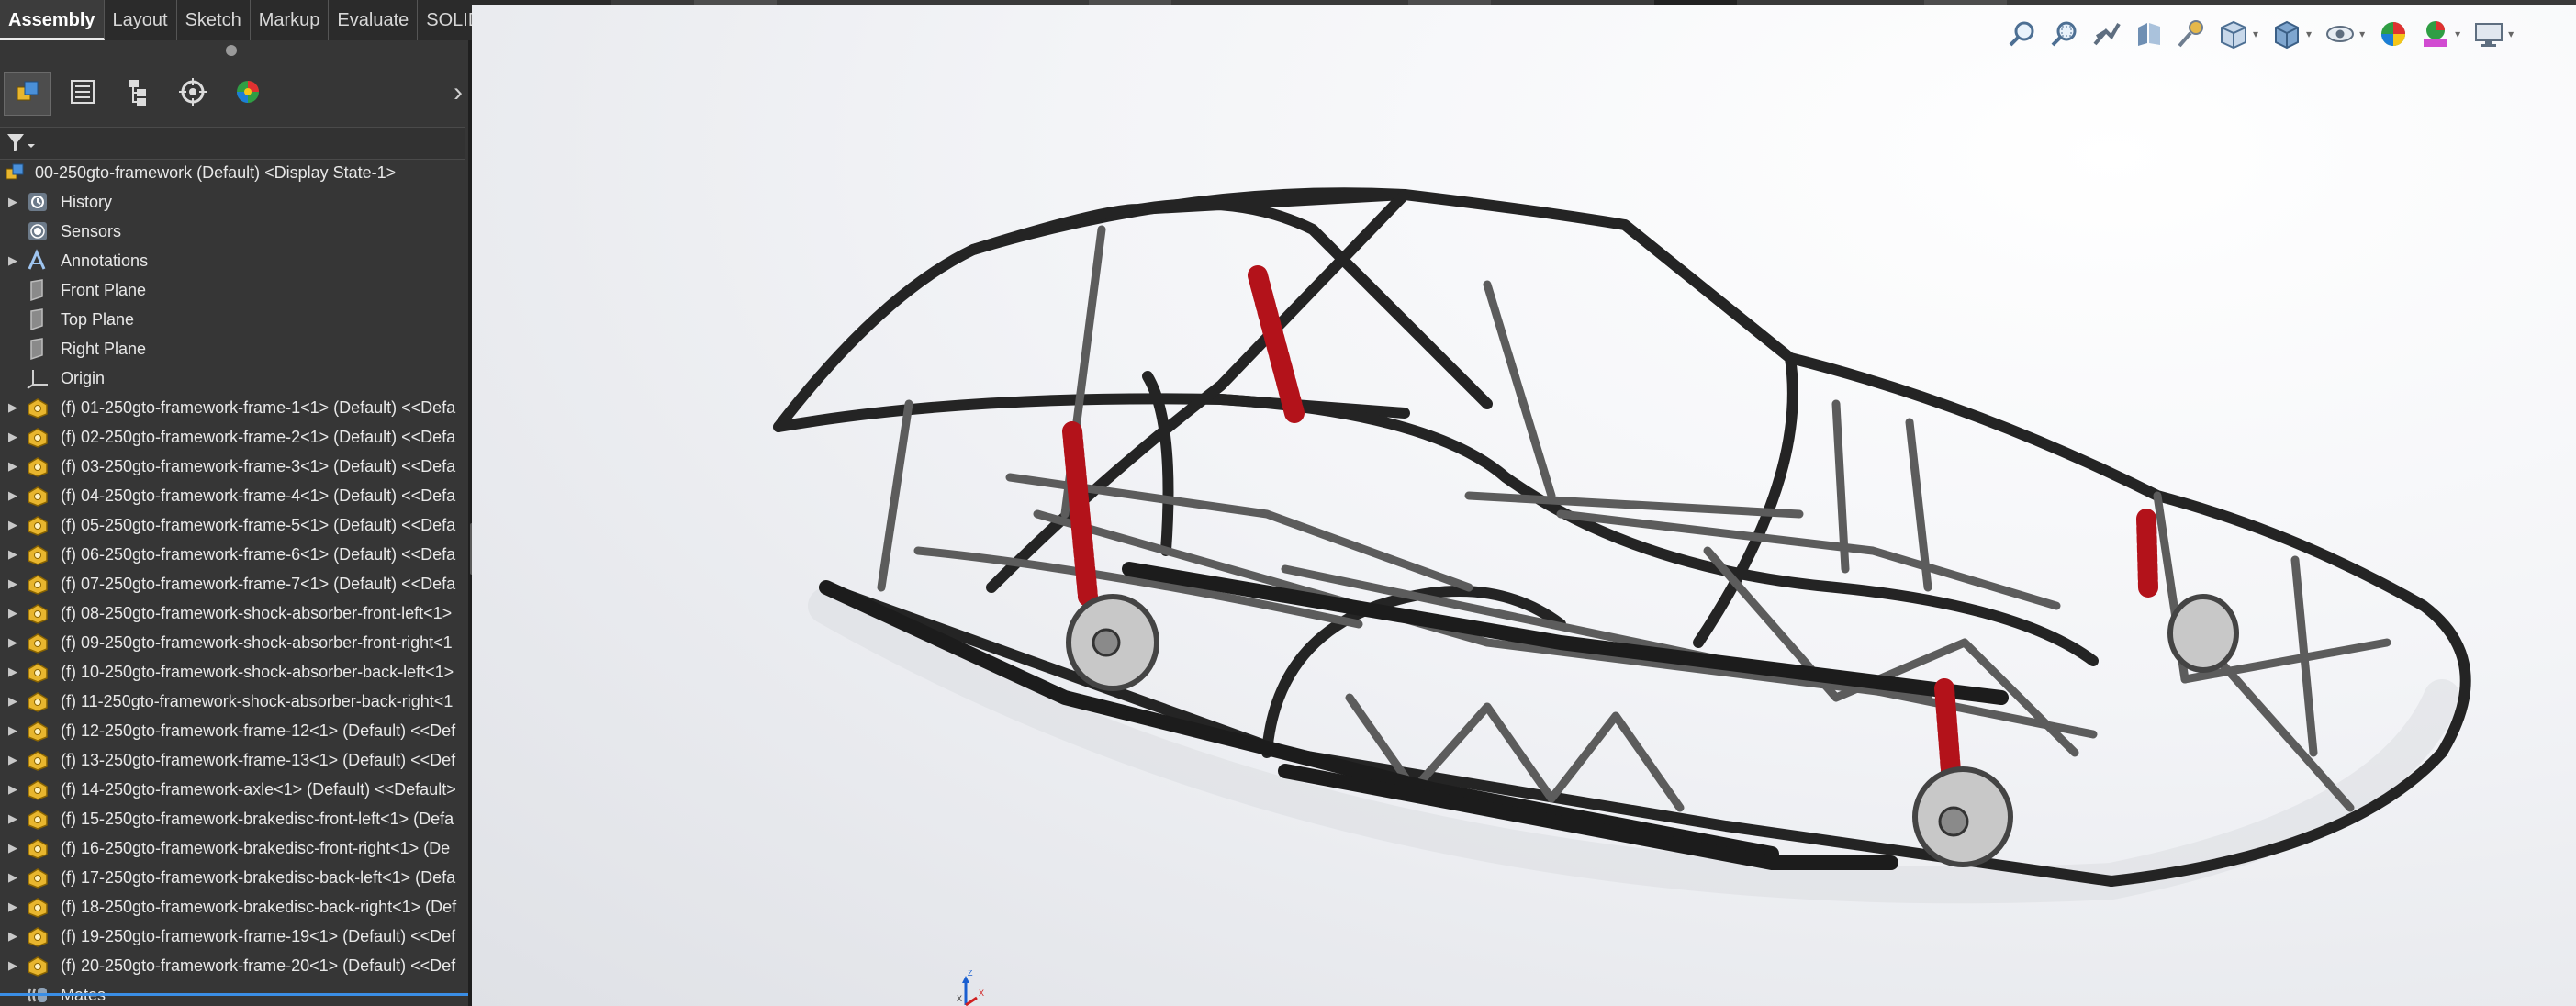  I want to click on apply-scene-icon, so click(2435, 34).